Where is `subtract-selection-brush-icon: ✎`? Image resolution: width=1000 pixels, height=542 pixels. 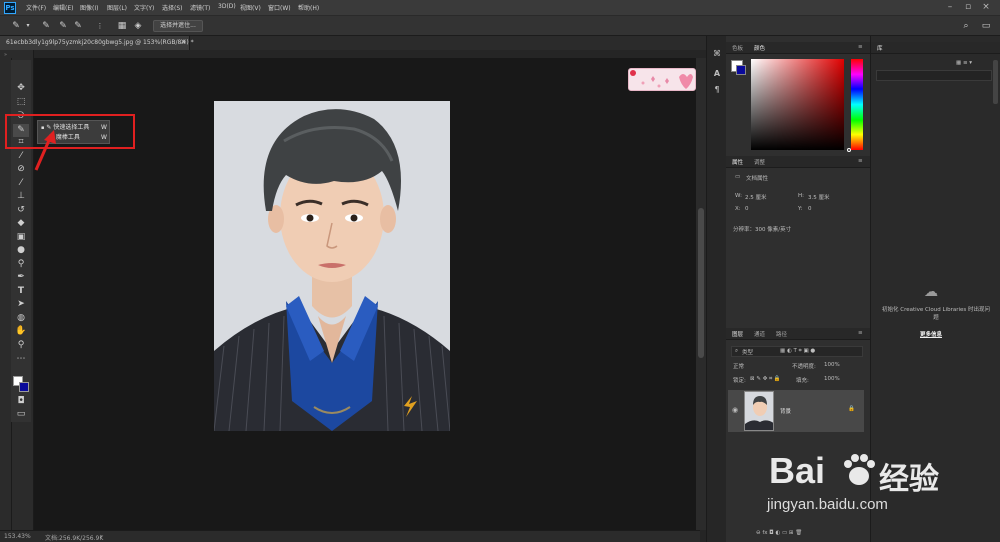 subtract-selection-brush-icon: ✎ is located at coordinates (78, 26).